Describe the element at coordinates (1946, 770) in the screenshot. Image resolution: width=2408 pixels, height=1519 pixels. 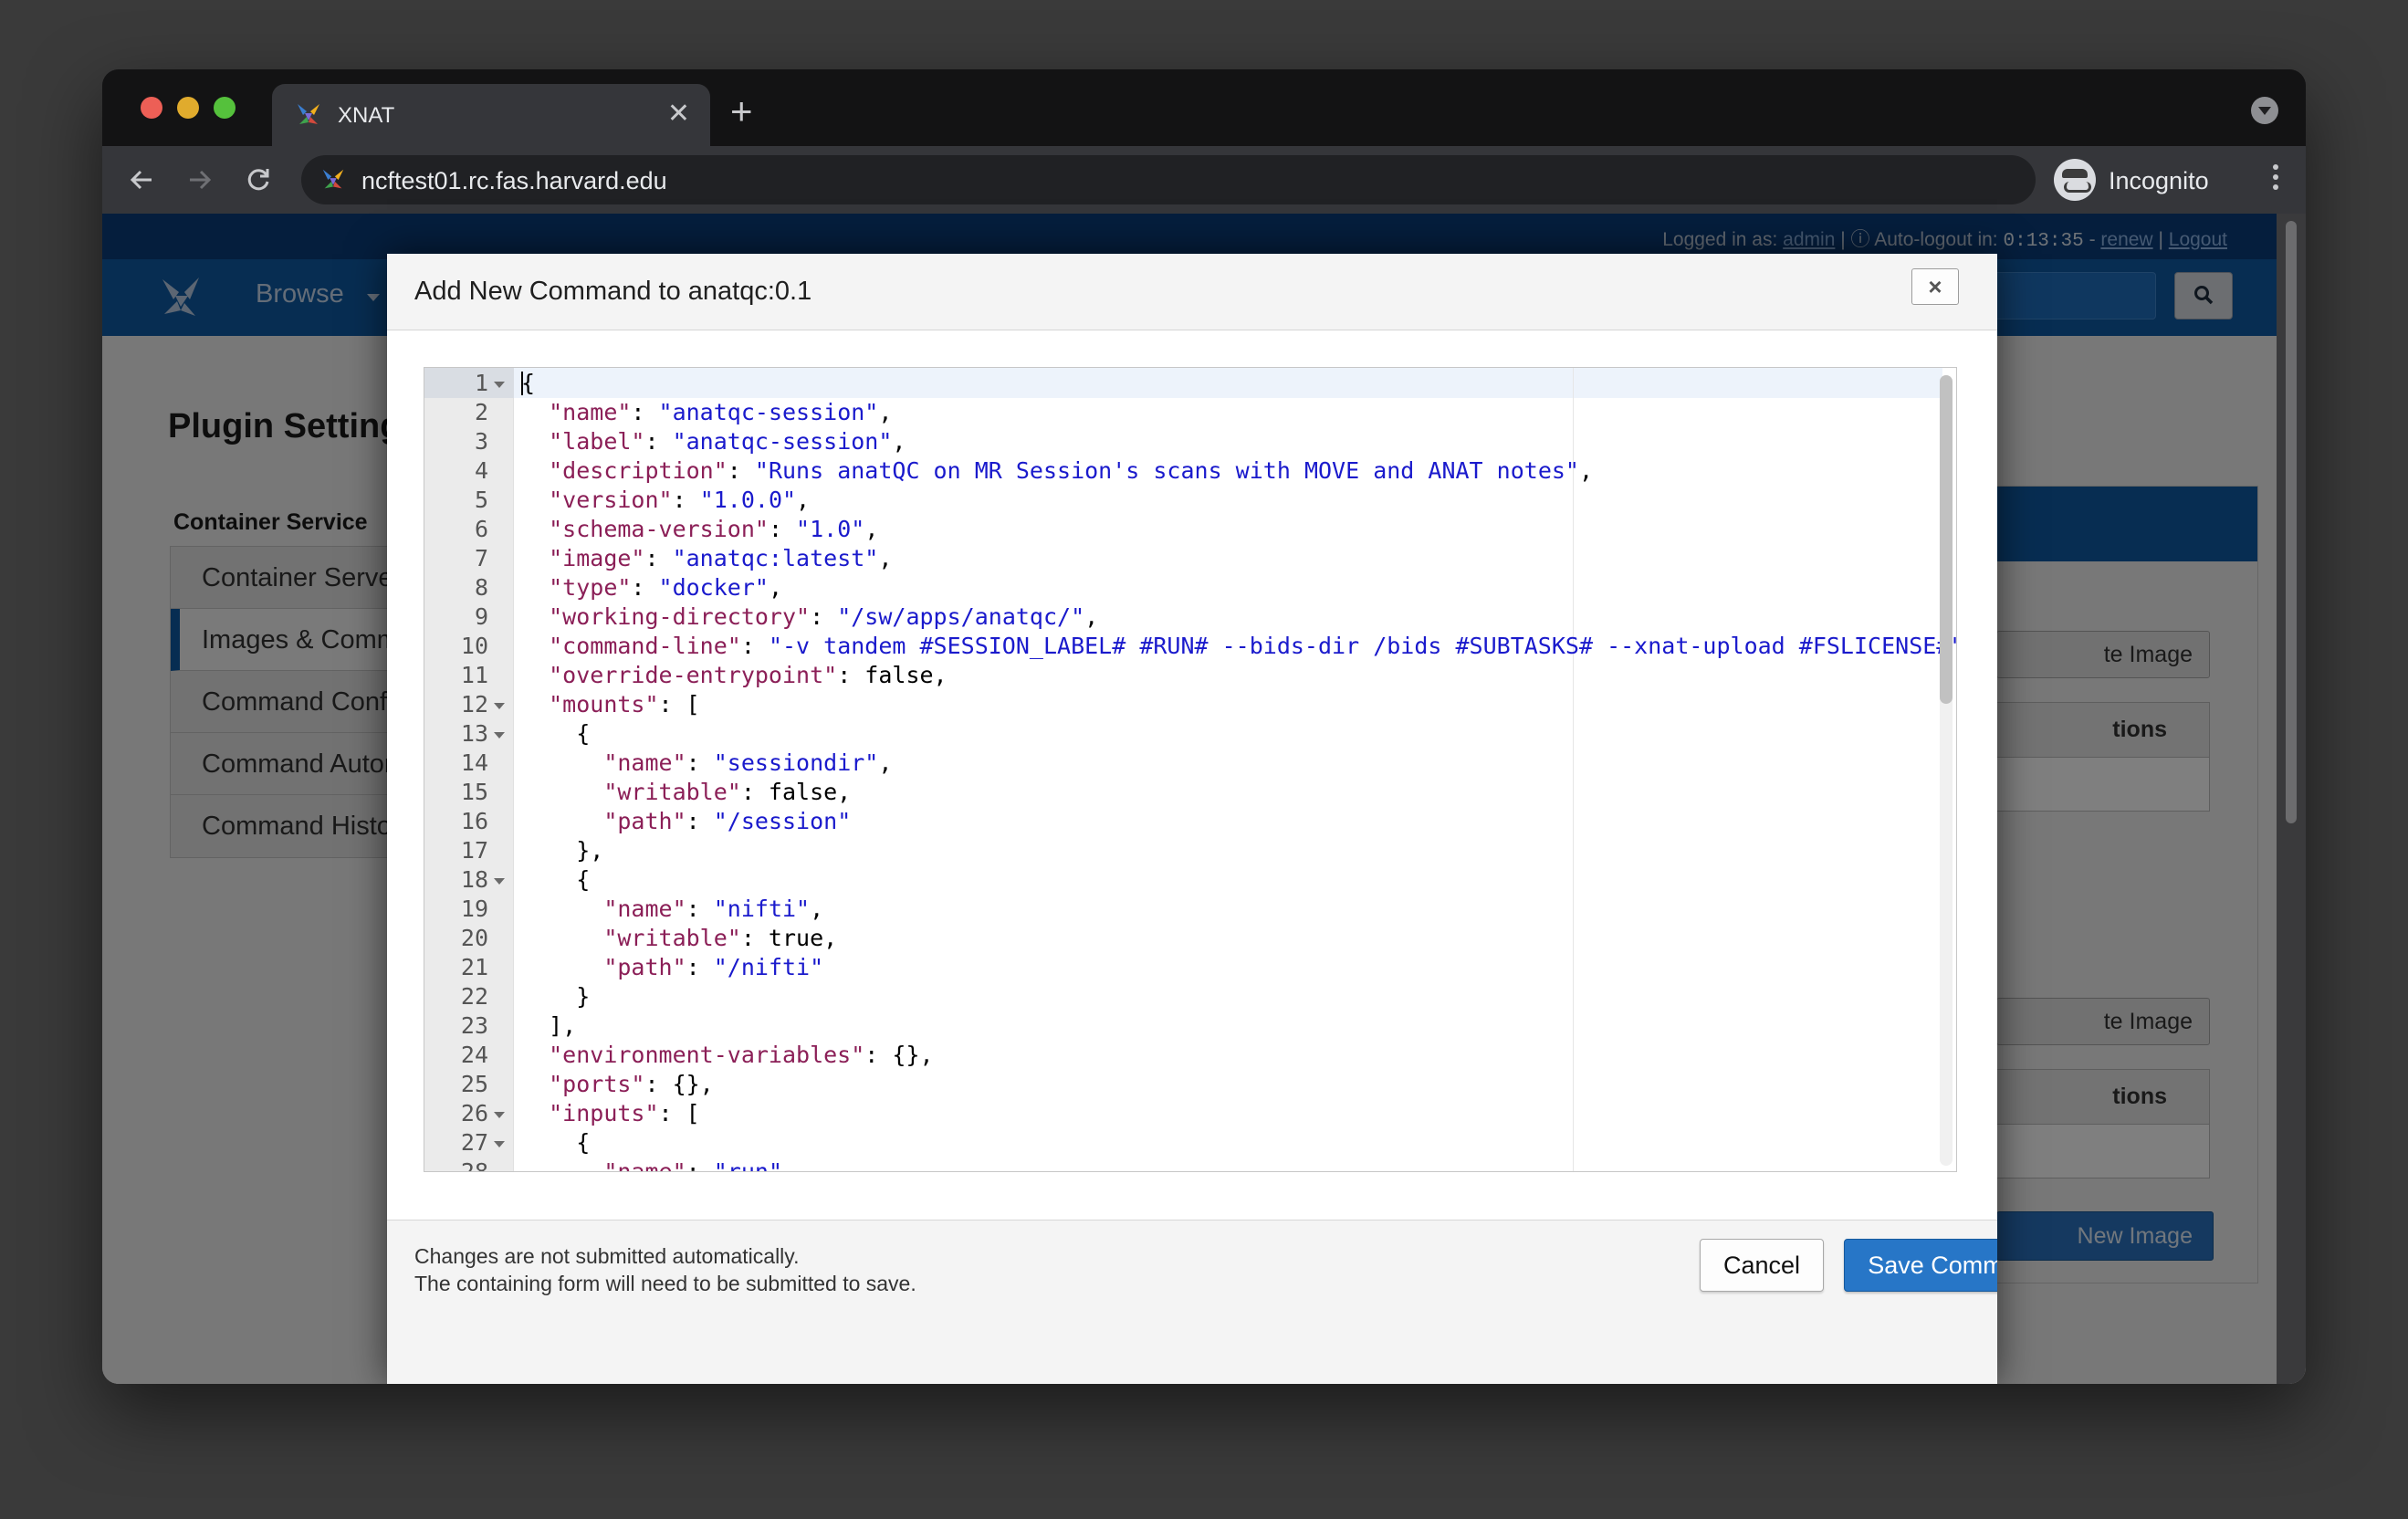
I see `editor-scrollbar` at that location.